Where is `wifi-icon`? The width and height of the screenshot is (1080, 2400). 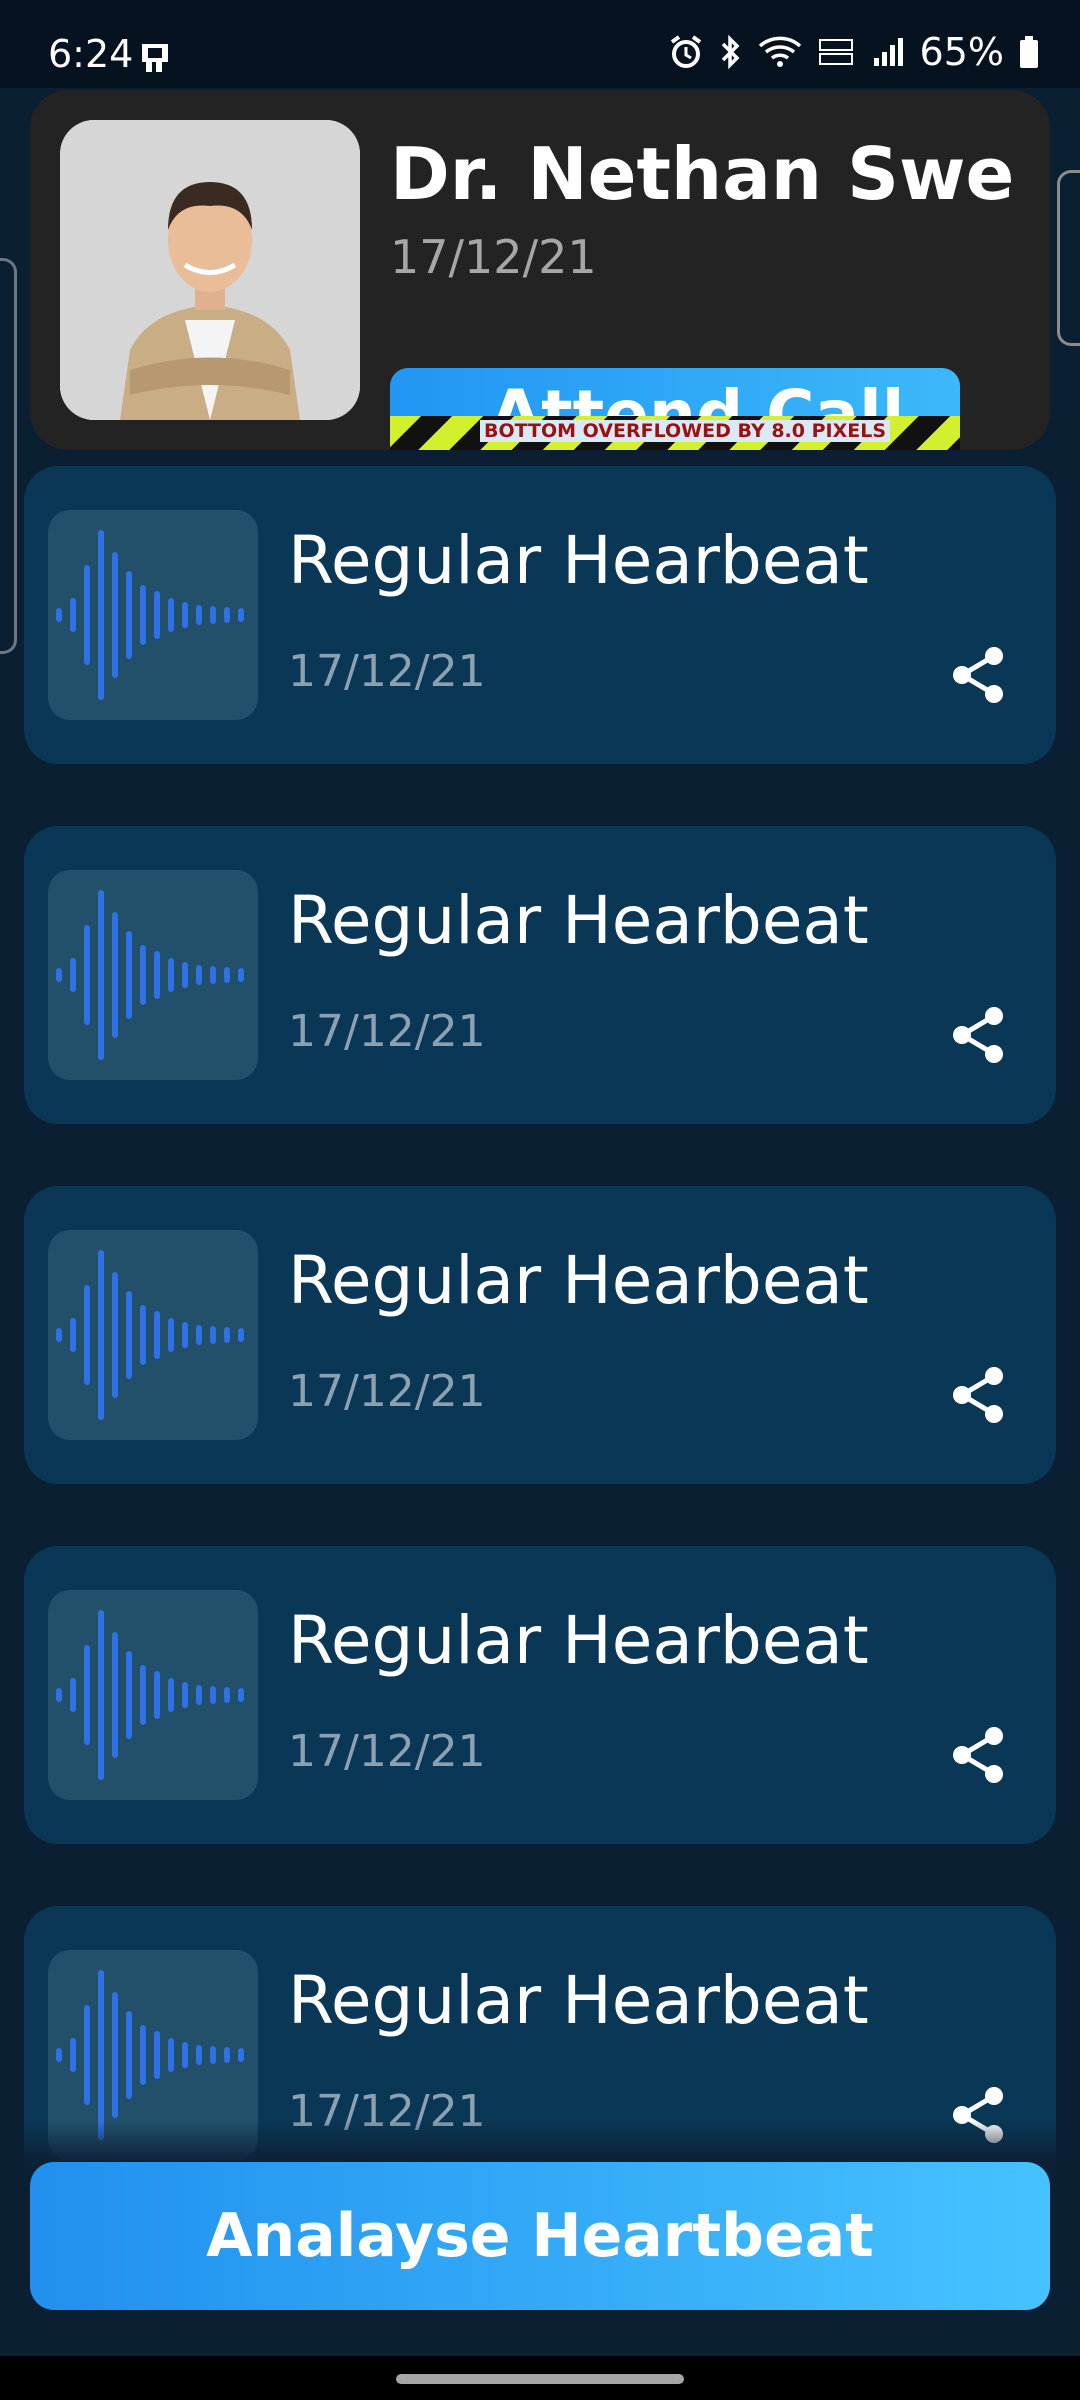
wifi-icon is located at coordinates (779, 51).